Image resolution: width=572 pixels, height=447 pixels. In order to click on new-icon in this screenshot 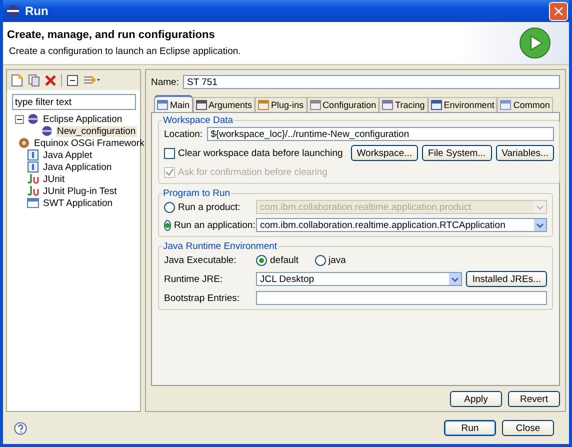, I will do `click(17, 80)`.